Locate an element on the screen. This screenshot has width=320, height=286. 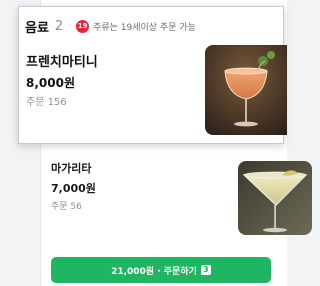
order-button: 21,000원 · 주문하기 3 is located at coordinates (161, 270).